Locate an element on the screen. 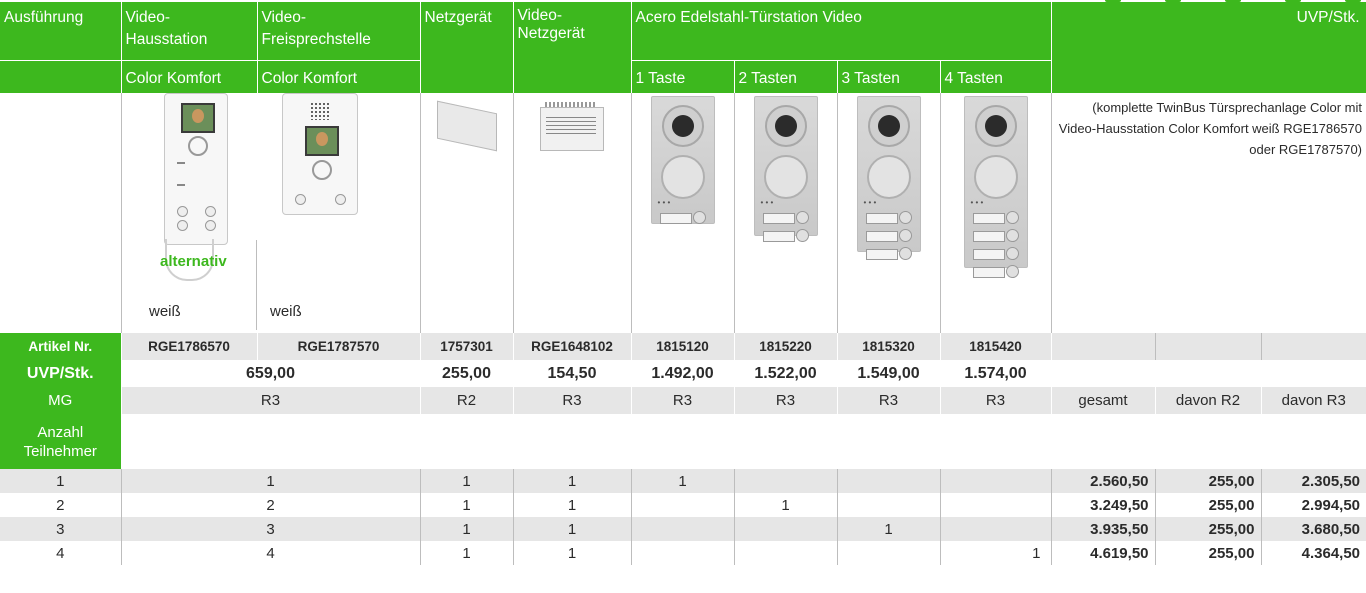 The image size is (1366, 593). mg-t4: R3 is located at coordinates (996, 400).